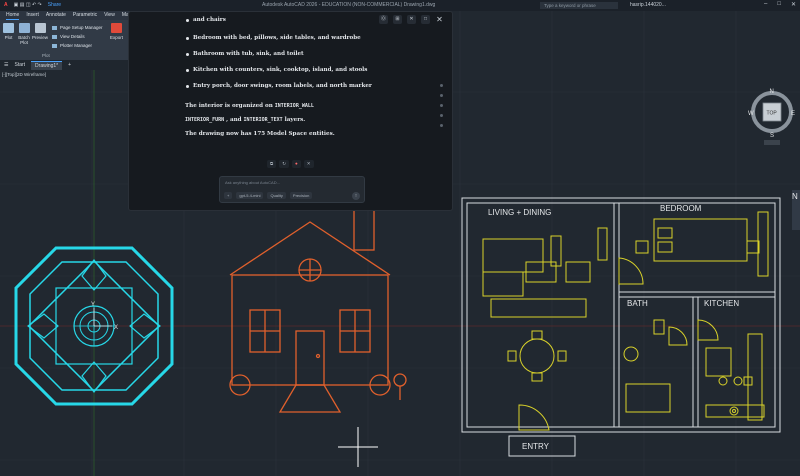 This screenshot has height=476, width=800. I want to click on app-logo-icon: A, so click(6, 5).